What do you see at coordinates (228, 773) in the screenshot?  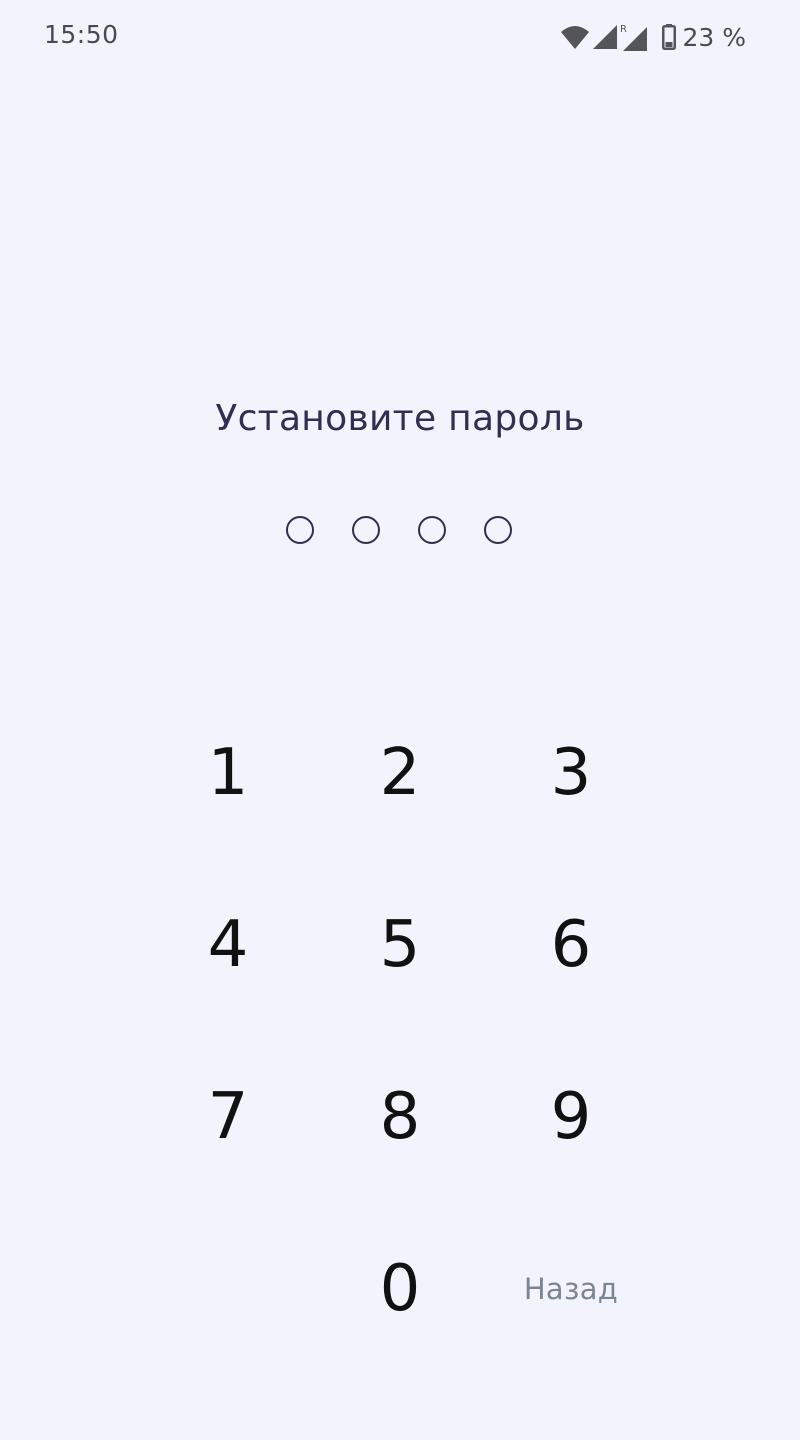 I see `key-1: 1` at bounding box center [228, 773].